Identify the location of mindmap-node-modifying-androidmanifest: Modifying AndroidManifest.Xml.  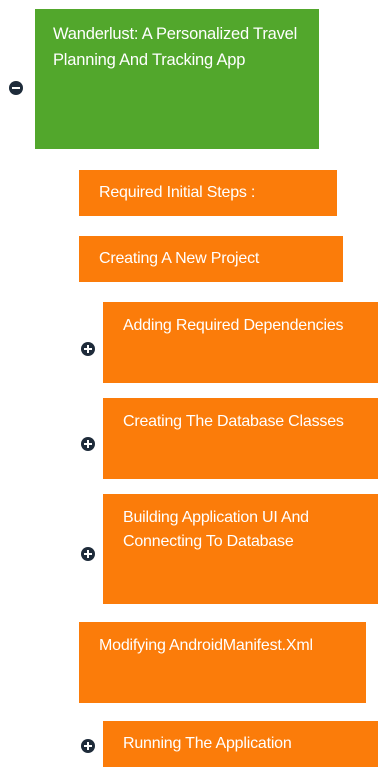
(222, 662).